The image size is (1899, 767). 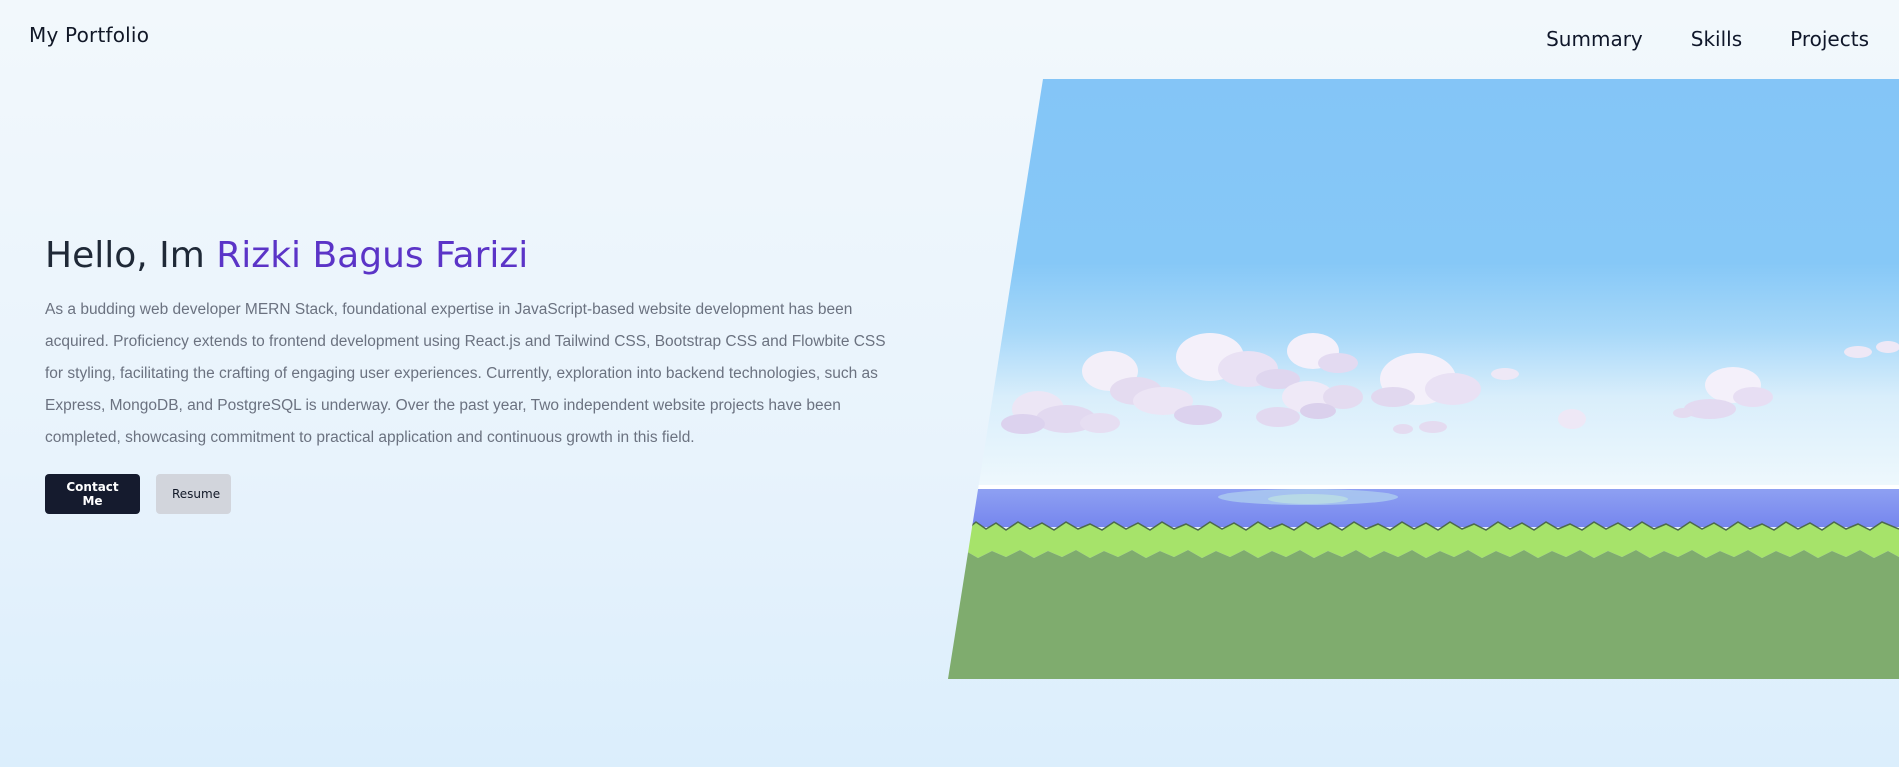 I want to click on hero-headline: Hello, Im Rizki Bagus Farizi, so click(x=475, y=255).